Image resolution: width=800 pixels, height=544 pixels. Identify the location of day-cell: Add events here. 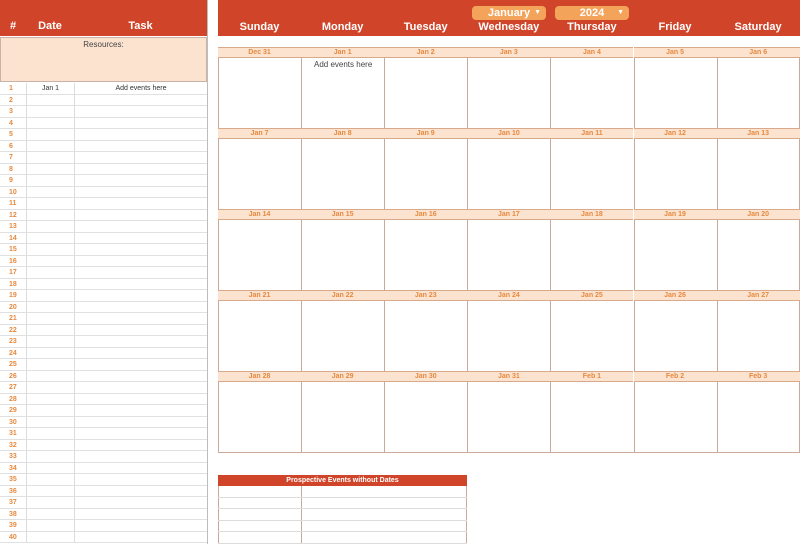
(342, 93).